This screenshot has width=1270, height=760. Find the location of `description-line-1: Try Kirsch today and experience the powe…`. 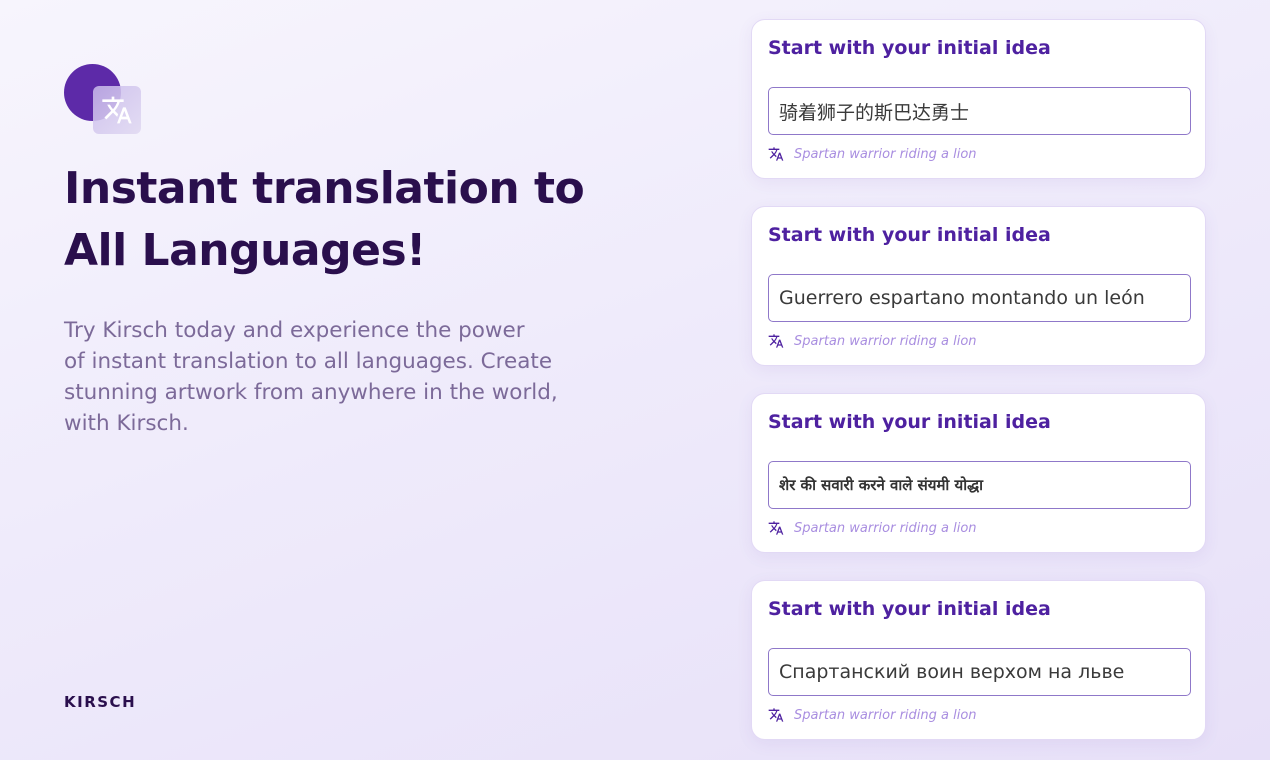

description-line-1: Try Kirsch today and experience the powe… is located at coordinates (294, 330).